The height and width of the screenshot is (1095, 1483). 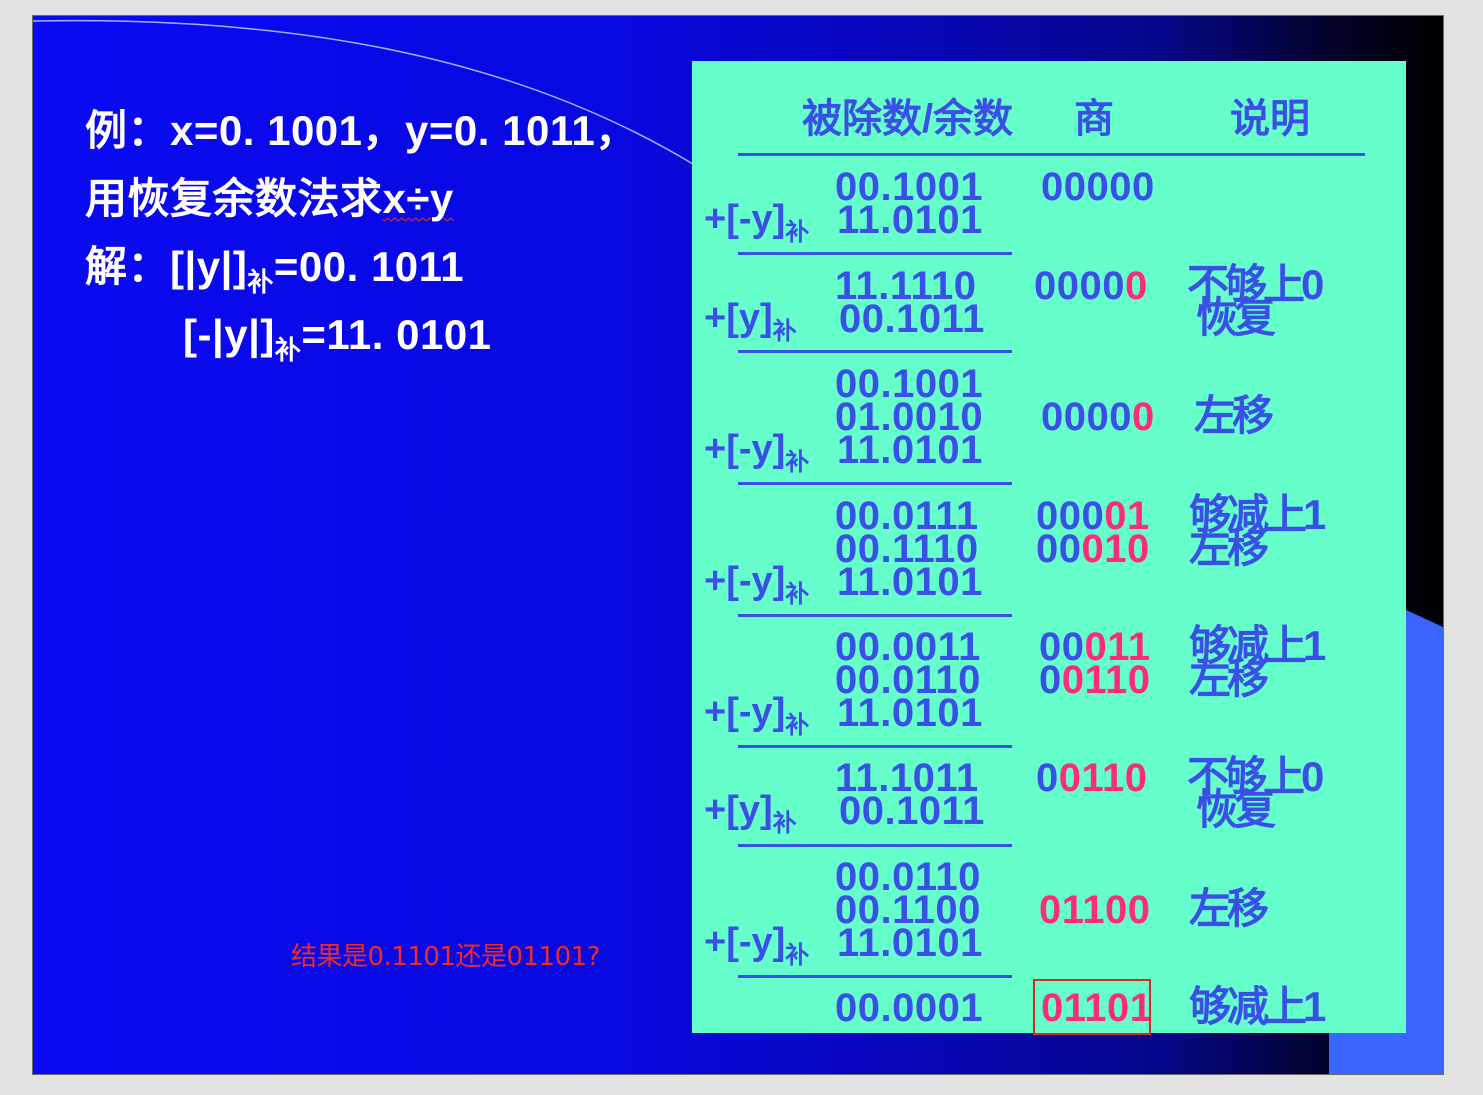 What do you see at coordinates (1092, 1007) in the screenshot?
I see `final-quotient-highlight-box` at bounding box center [1092, 1007].